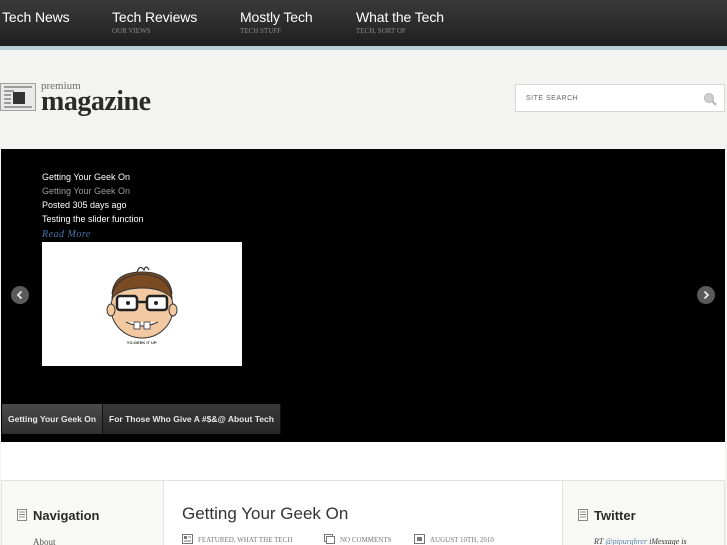 This screenshot has width=727, height=545. I want to click on nav-item-title: Mostly Tech, so click(276, 17).